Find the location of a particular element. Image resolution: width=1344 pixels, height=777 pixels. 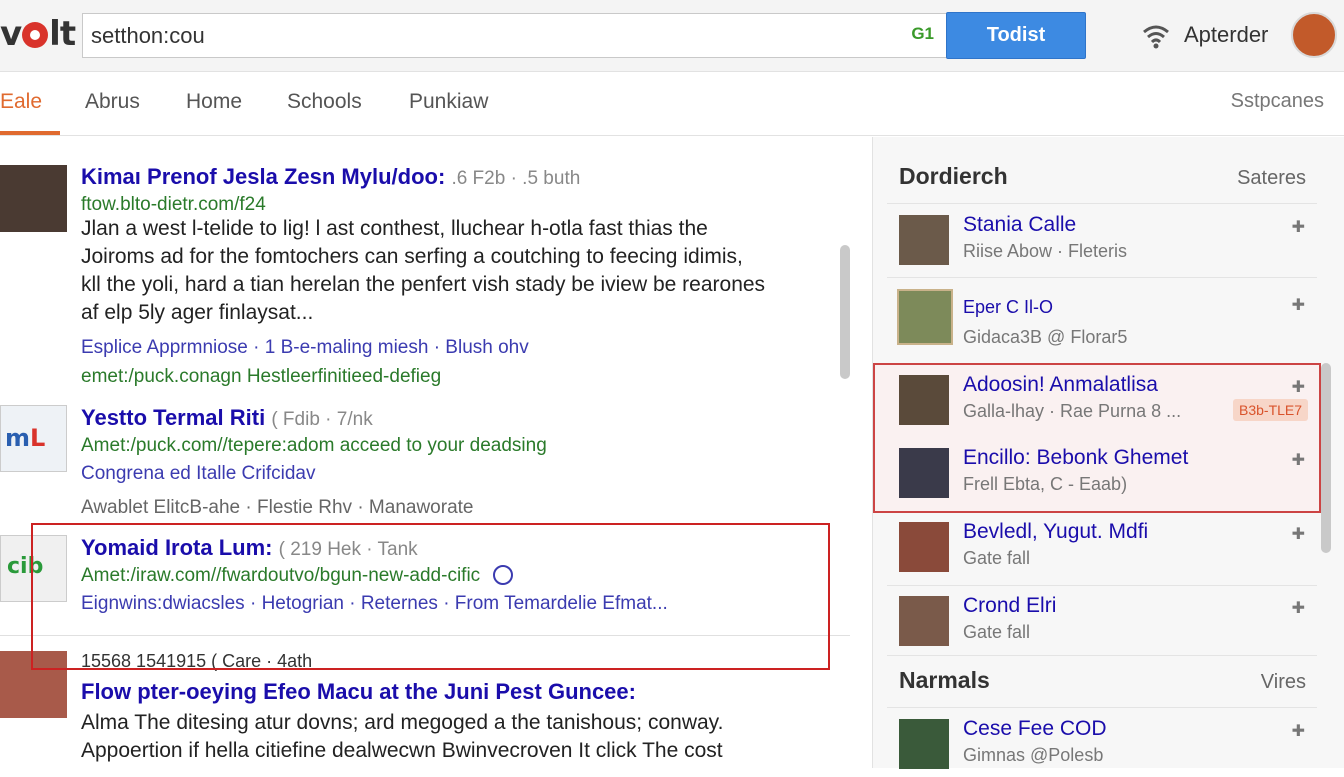

results-scrollbar is located at coordinates (845, 312).